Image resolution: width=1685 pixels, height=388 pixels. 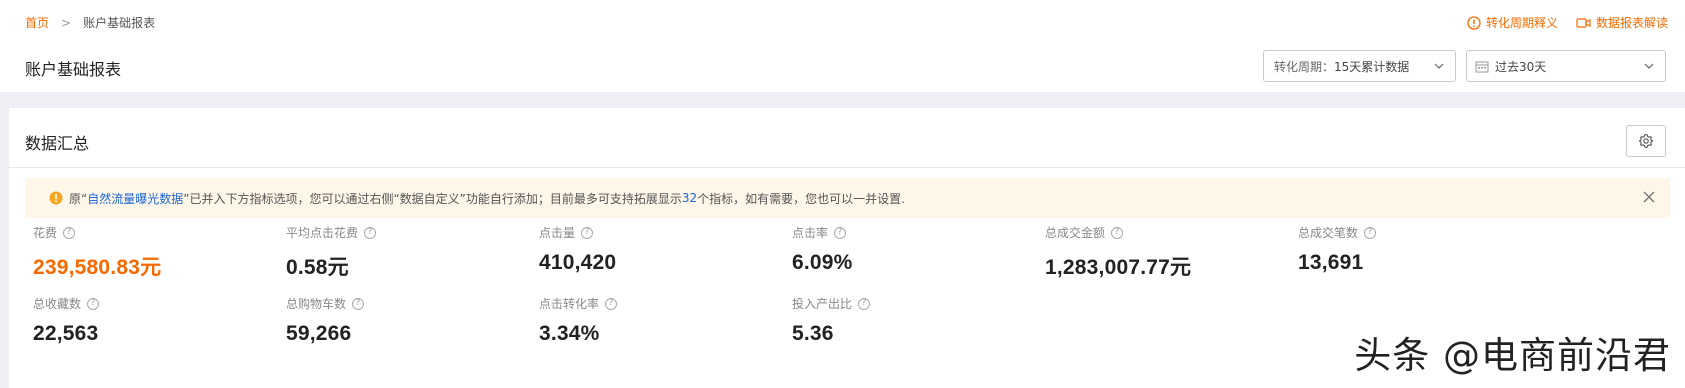 What do you see at coordinates (822, 262) in the screenshot?
I see `metric-value: 6.09%` at bounding box center [822, 262].